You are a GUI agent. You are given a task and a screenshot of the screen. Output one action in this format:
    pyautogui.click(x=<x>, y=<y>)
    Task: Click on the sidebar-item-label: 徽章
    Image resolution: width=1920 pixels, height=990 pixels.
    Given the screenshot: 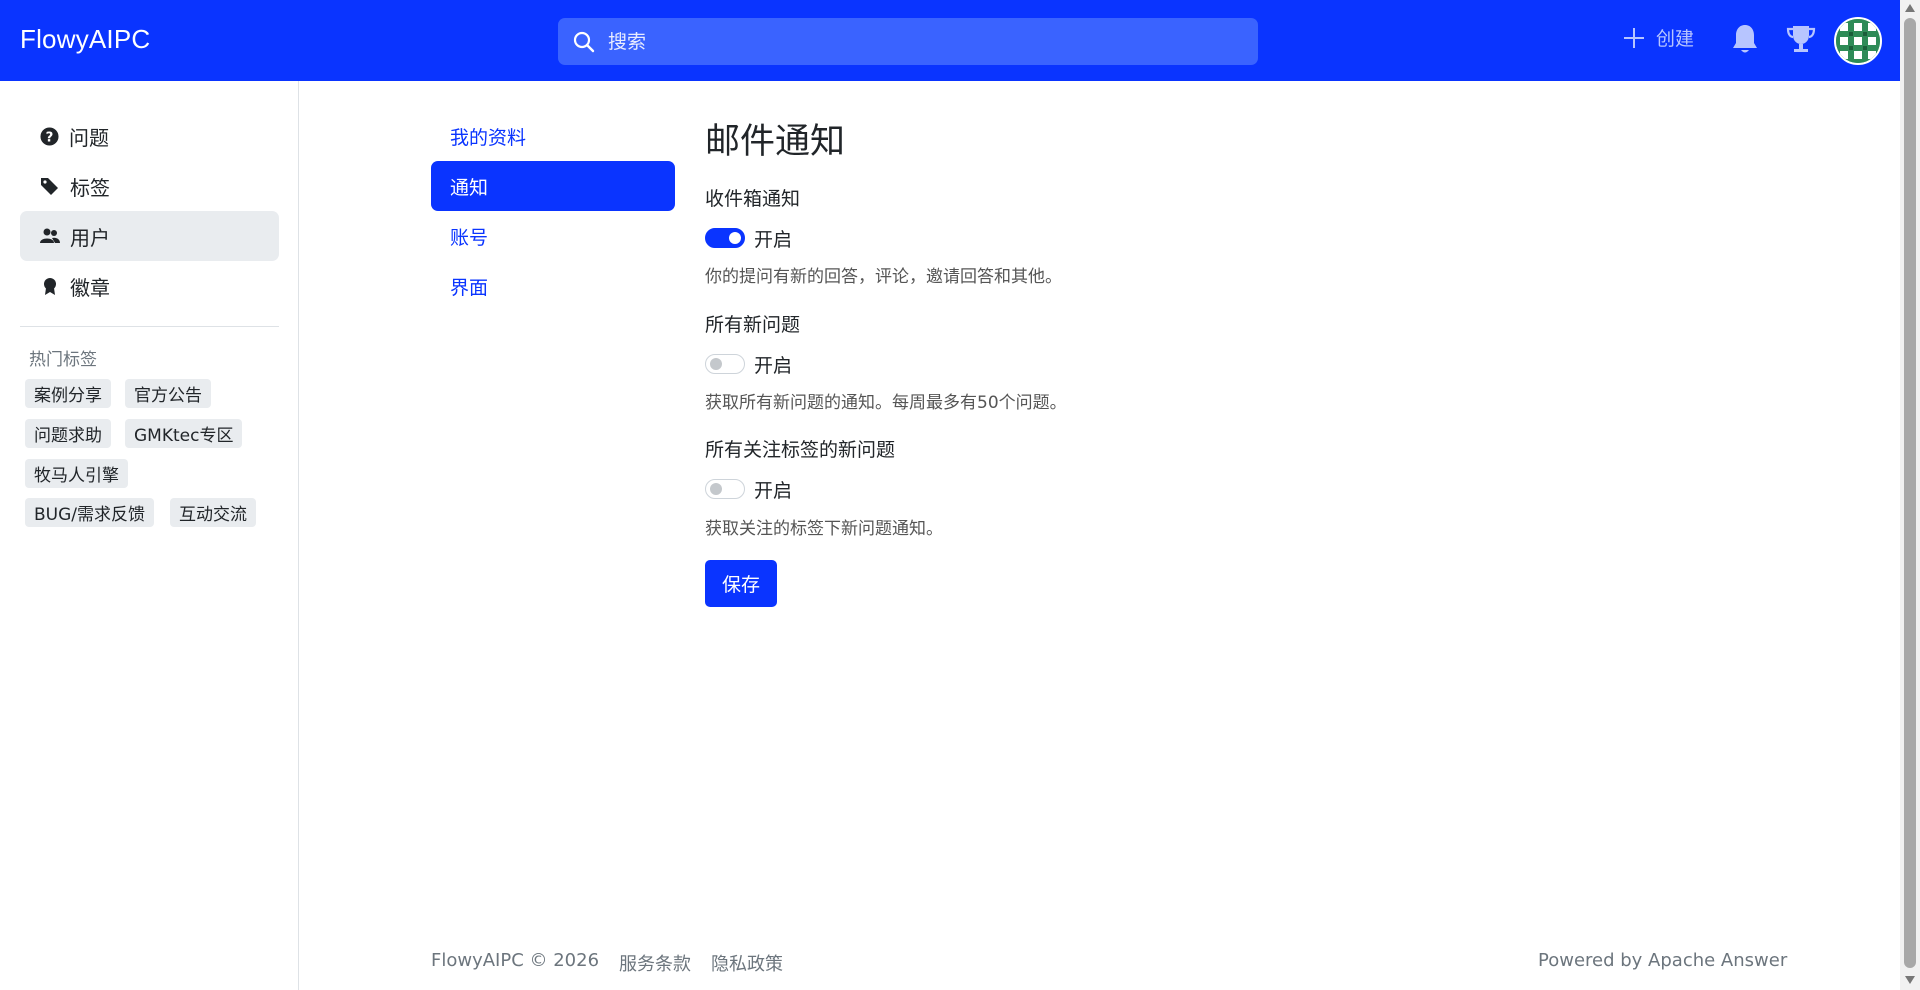 What is the action you would take?
    pyautogui.click(x=90, y=287)
    